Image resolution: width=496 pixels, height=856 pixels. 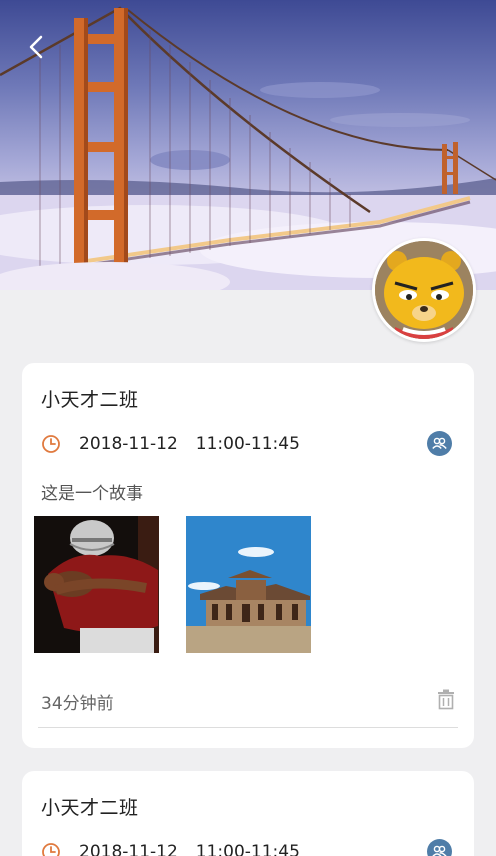 I want to click on back-button, so click(x=37, y=47).